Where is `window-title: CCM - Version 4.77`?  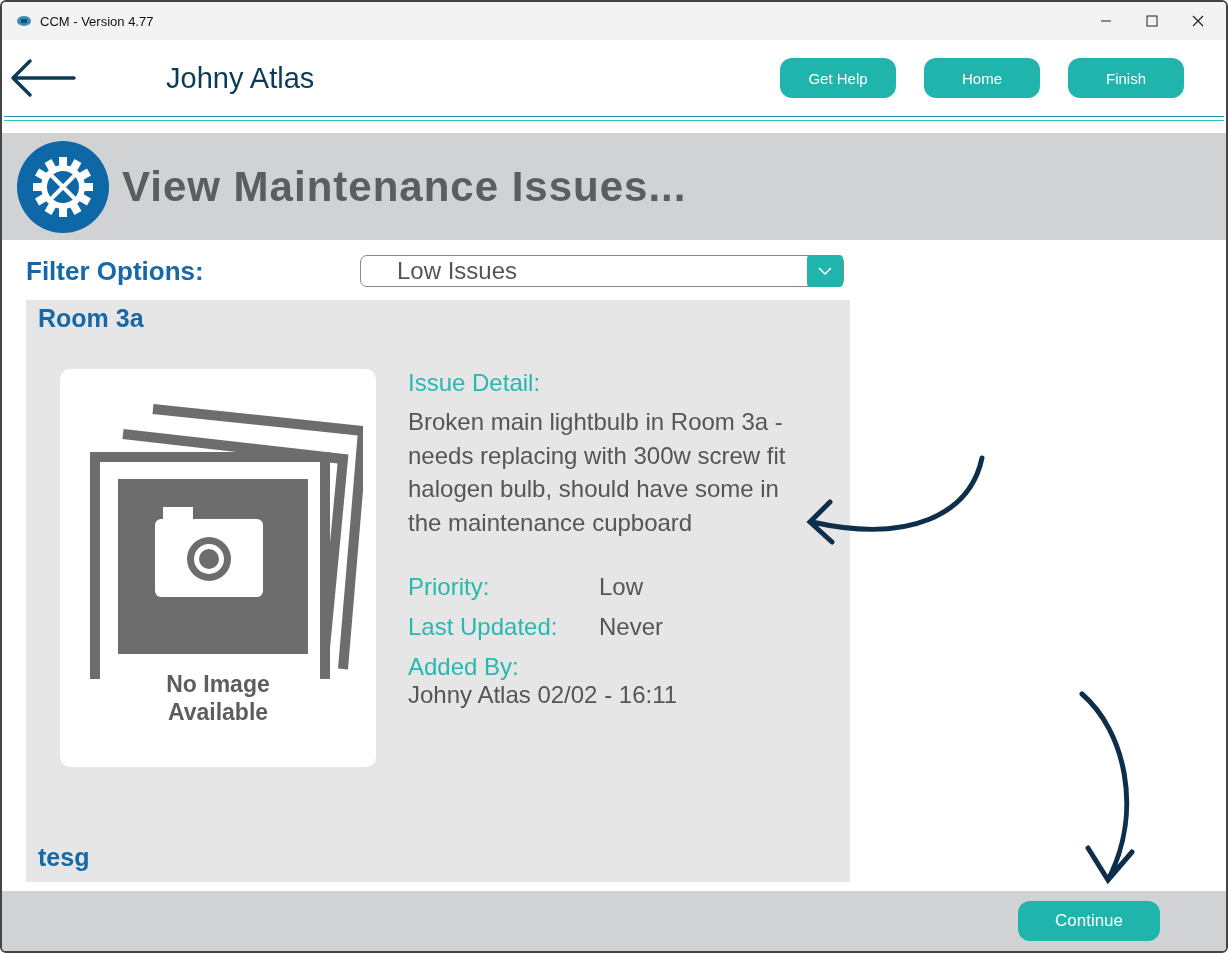
window-title: CCM - Version 4.77 is located at coordinates (97, 21).